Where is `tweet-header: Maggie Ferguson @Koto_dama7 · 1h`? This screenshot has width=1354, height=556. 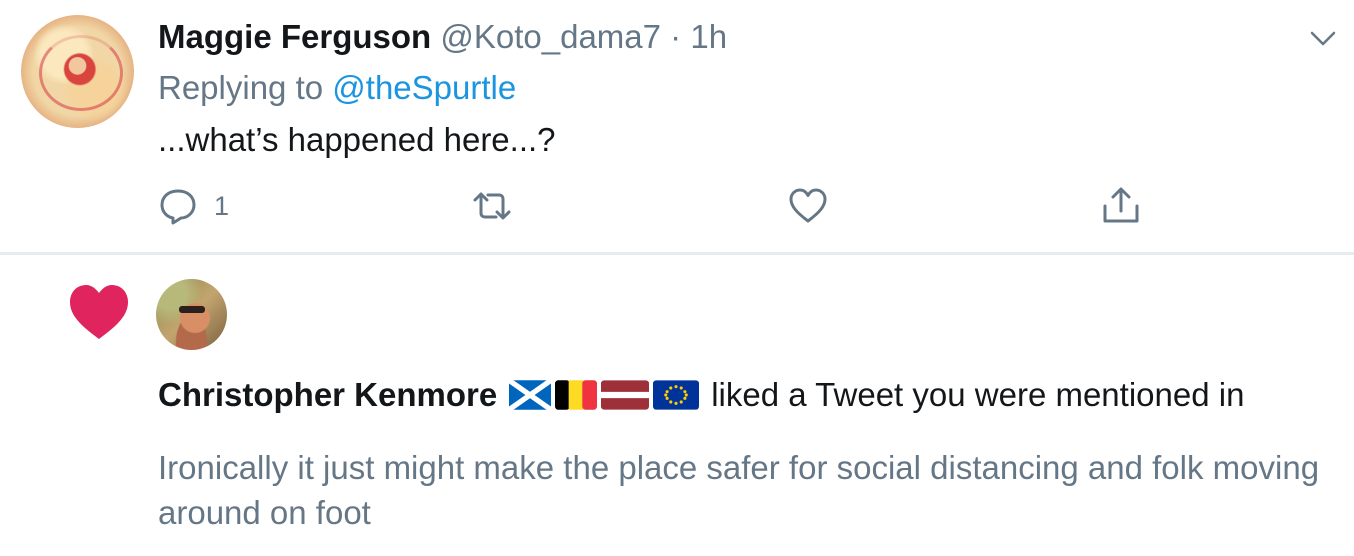
tweet-header: Maggie Ferguson @Koto_dama7 · 1h is located at coordinates (442, 37).